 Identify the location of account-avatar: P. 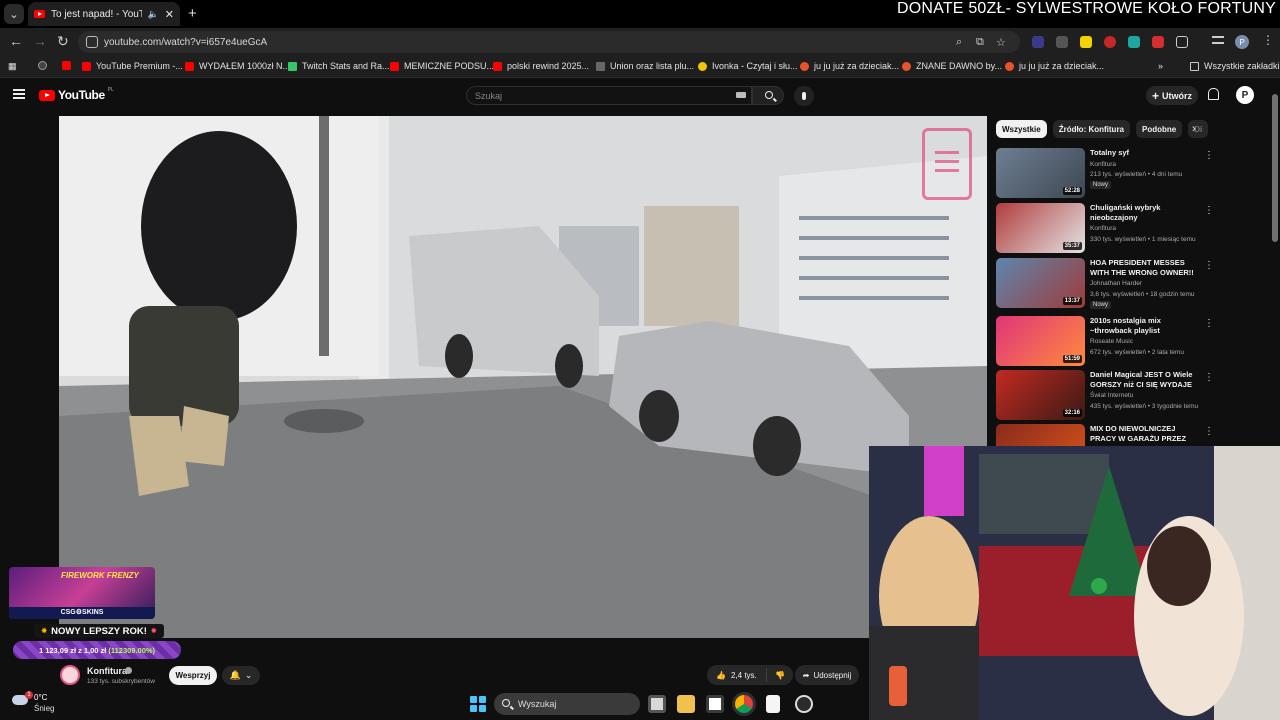
(1245, 95).